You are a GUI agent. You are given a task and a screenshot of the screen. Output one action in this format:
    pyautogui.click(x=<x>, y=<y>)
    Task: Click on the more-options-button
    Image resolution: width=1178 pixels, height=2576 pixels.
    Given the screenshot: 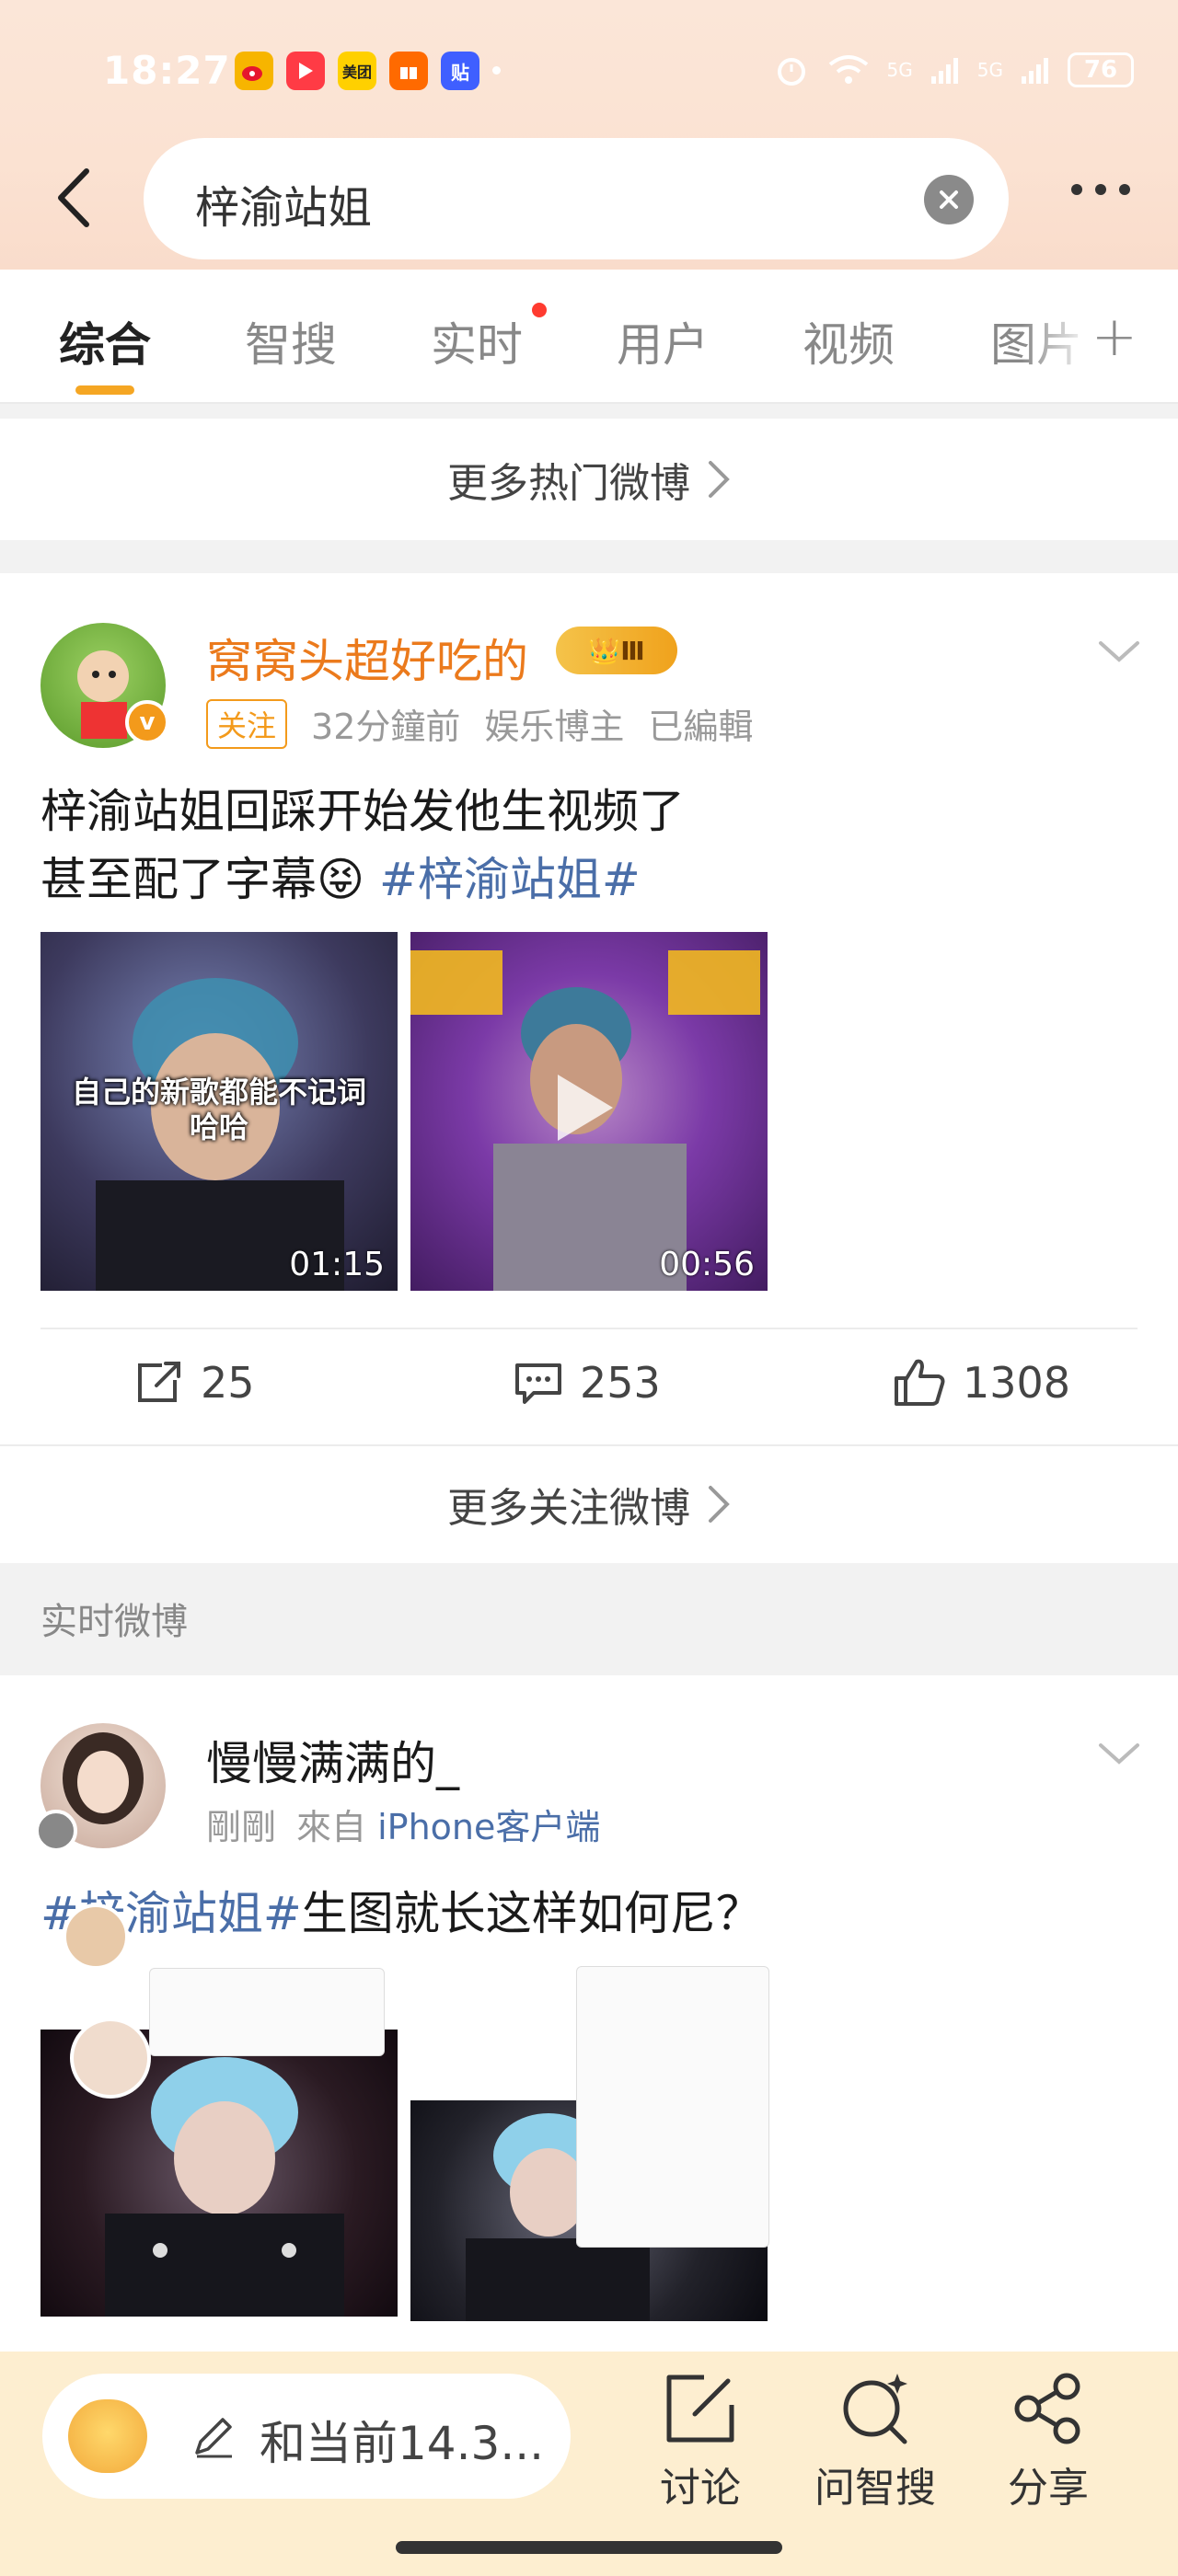 What is the action you would take?
    pyautogui.click(x=1100, y=189)
    